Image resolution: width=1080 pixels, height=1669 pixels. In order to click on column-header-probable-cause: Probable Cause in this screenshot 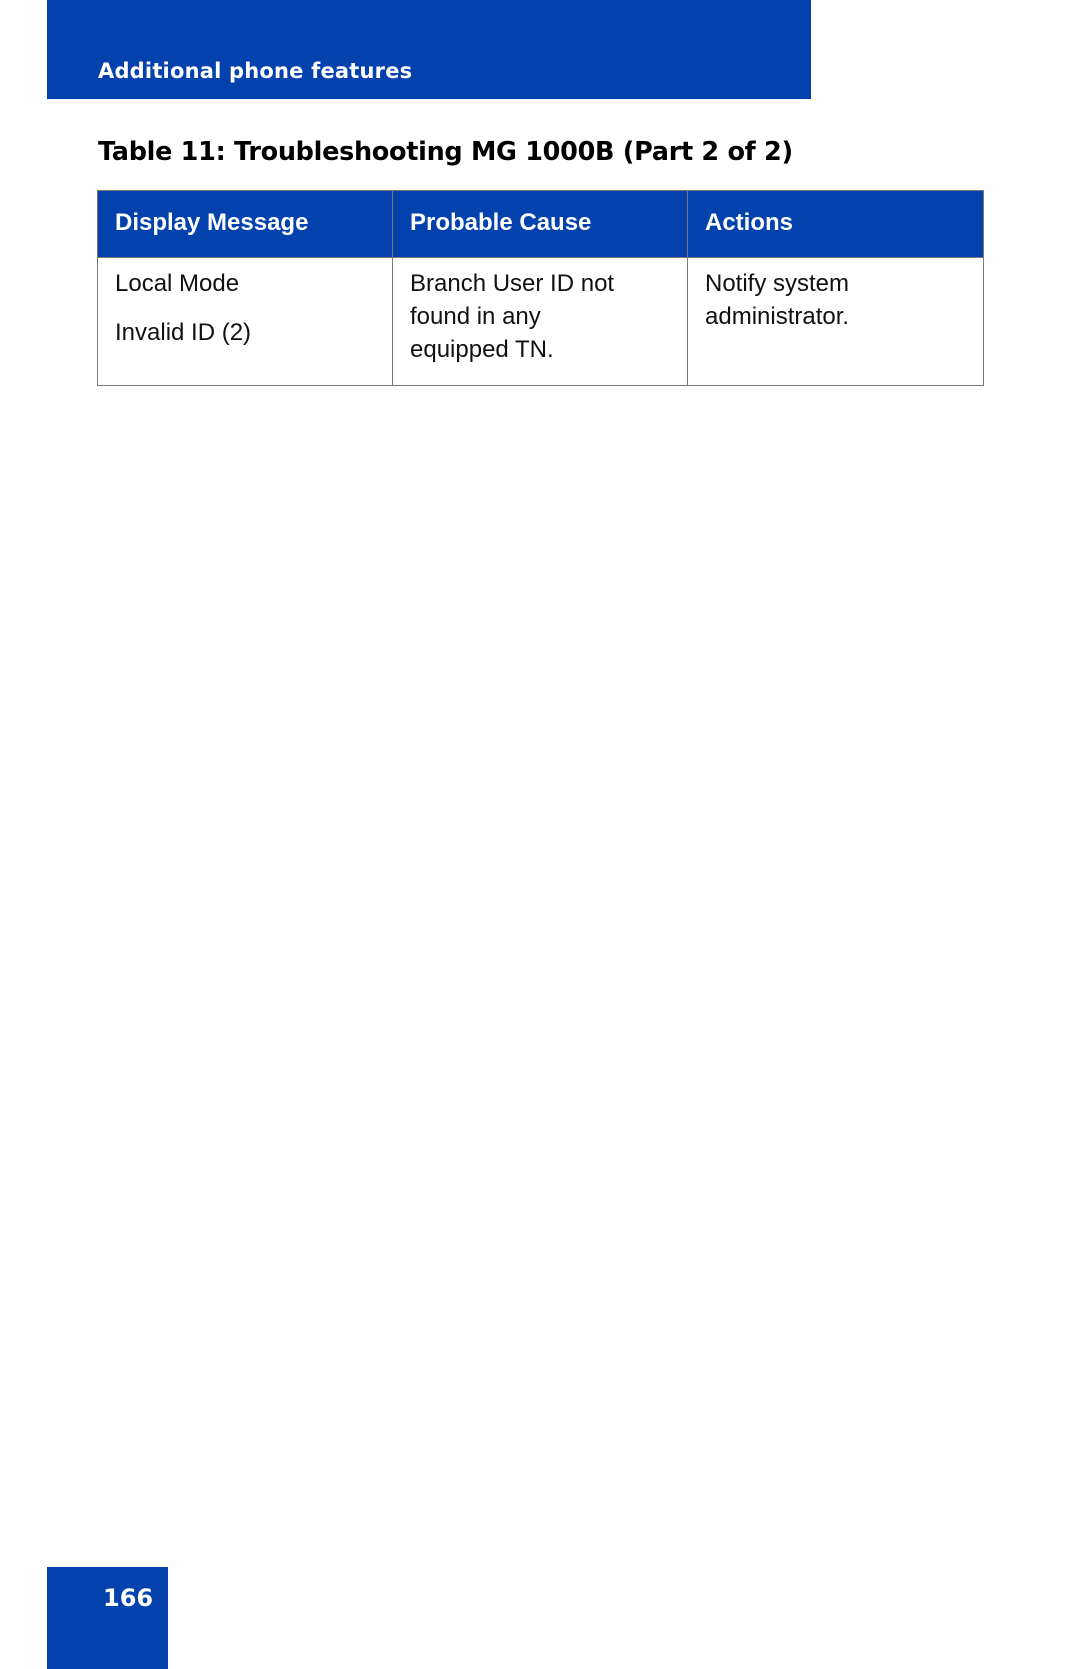, I will do `click(540, 224)`.